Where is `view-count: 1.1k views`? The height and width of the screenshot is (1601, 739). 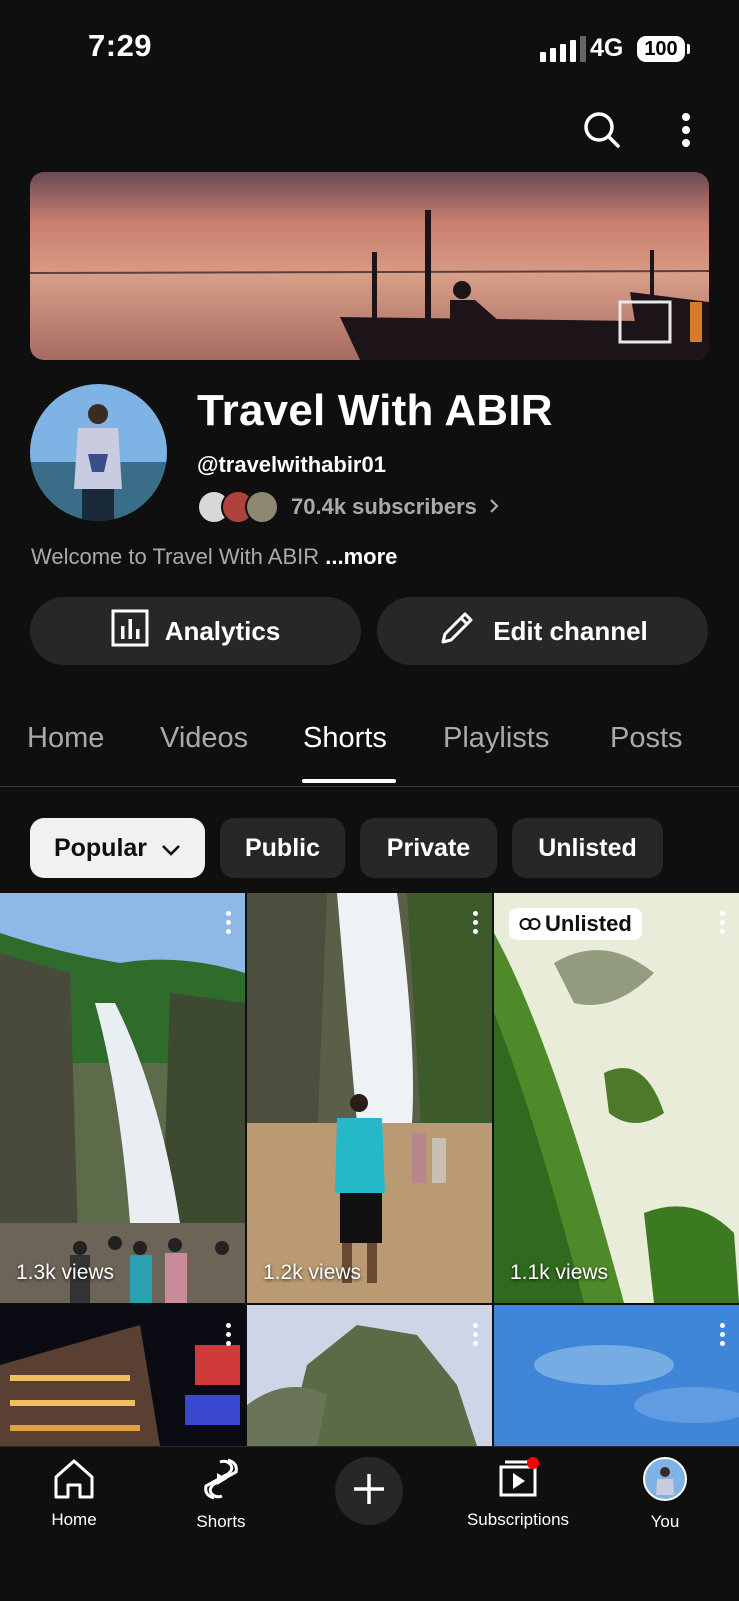 view-count: 1.1k views is located at coordinates (559, 1272).